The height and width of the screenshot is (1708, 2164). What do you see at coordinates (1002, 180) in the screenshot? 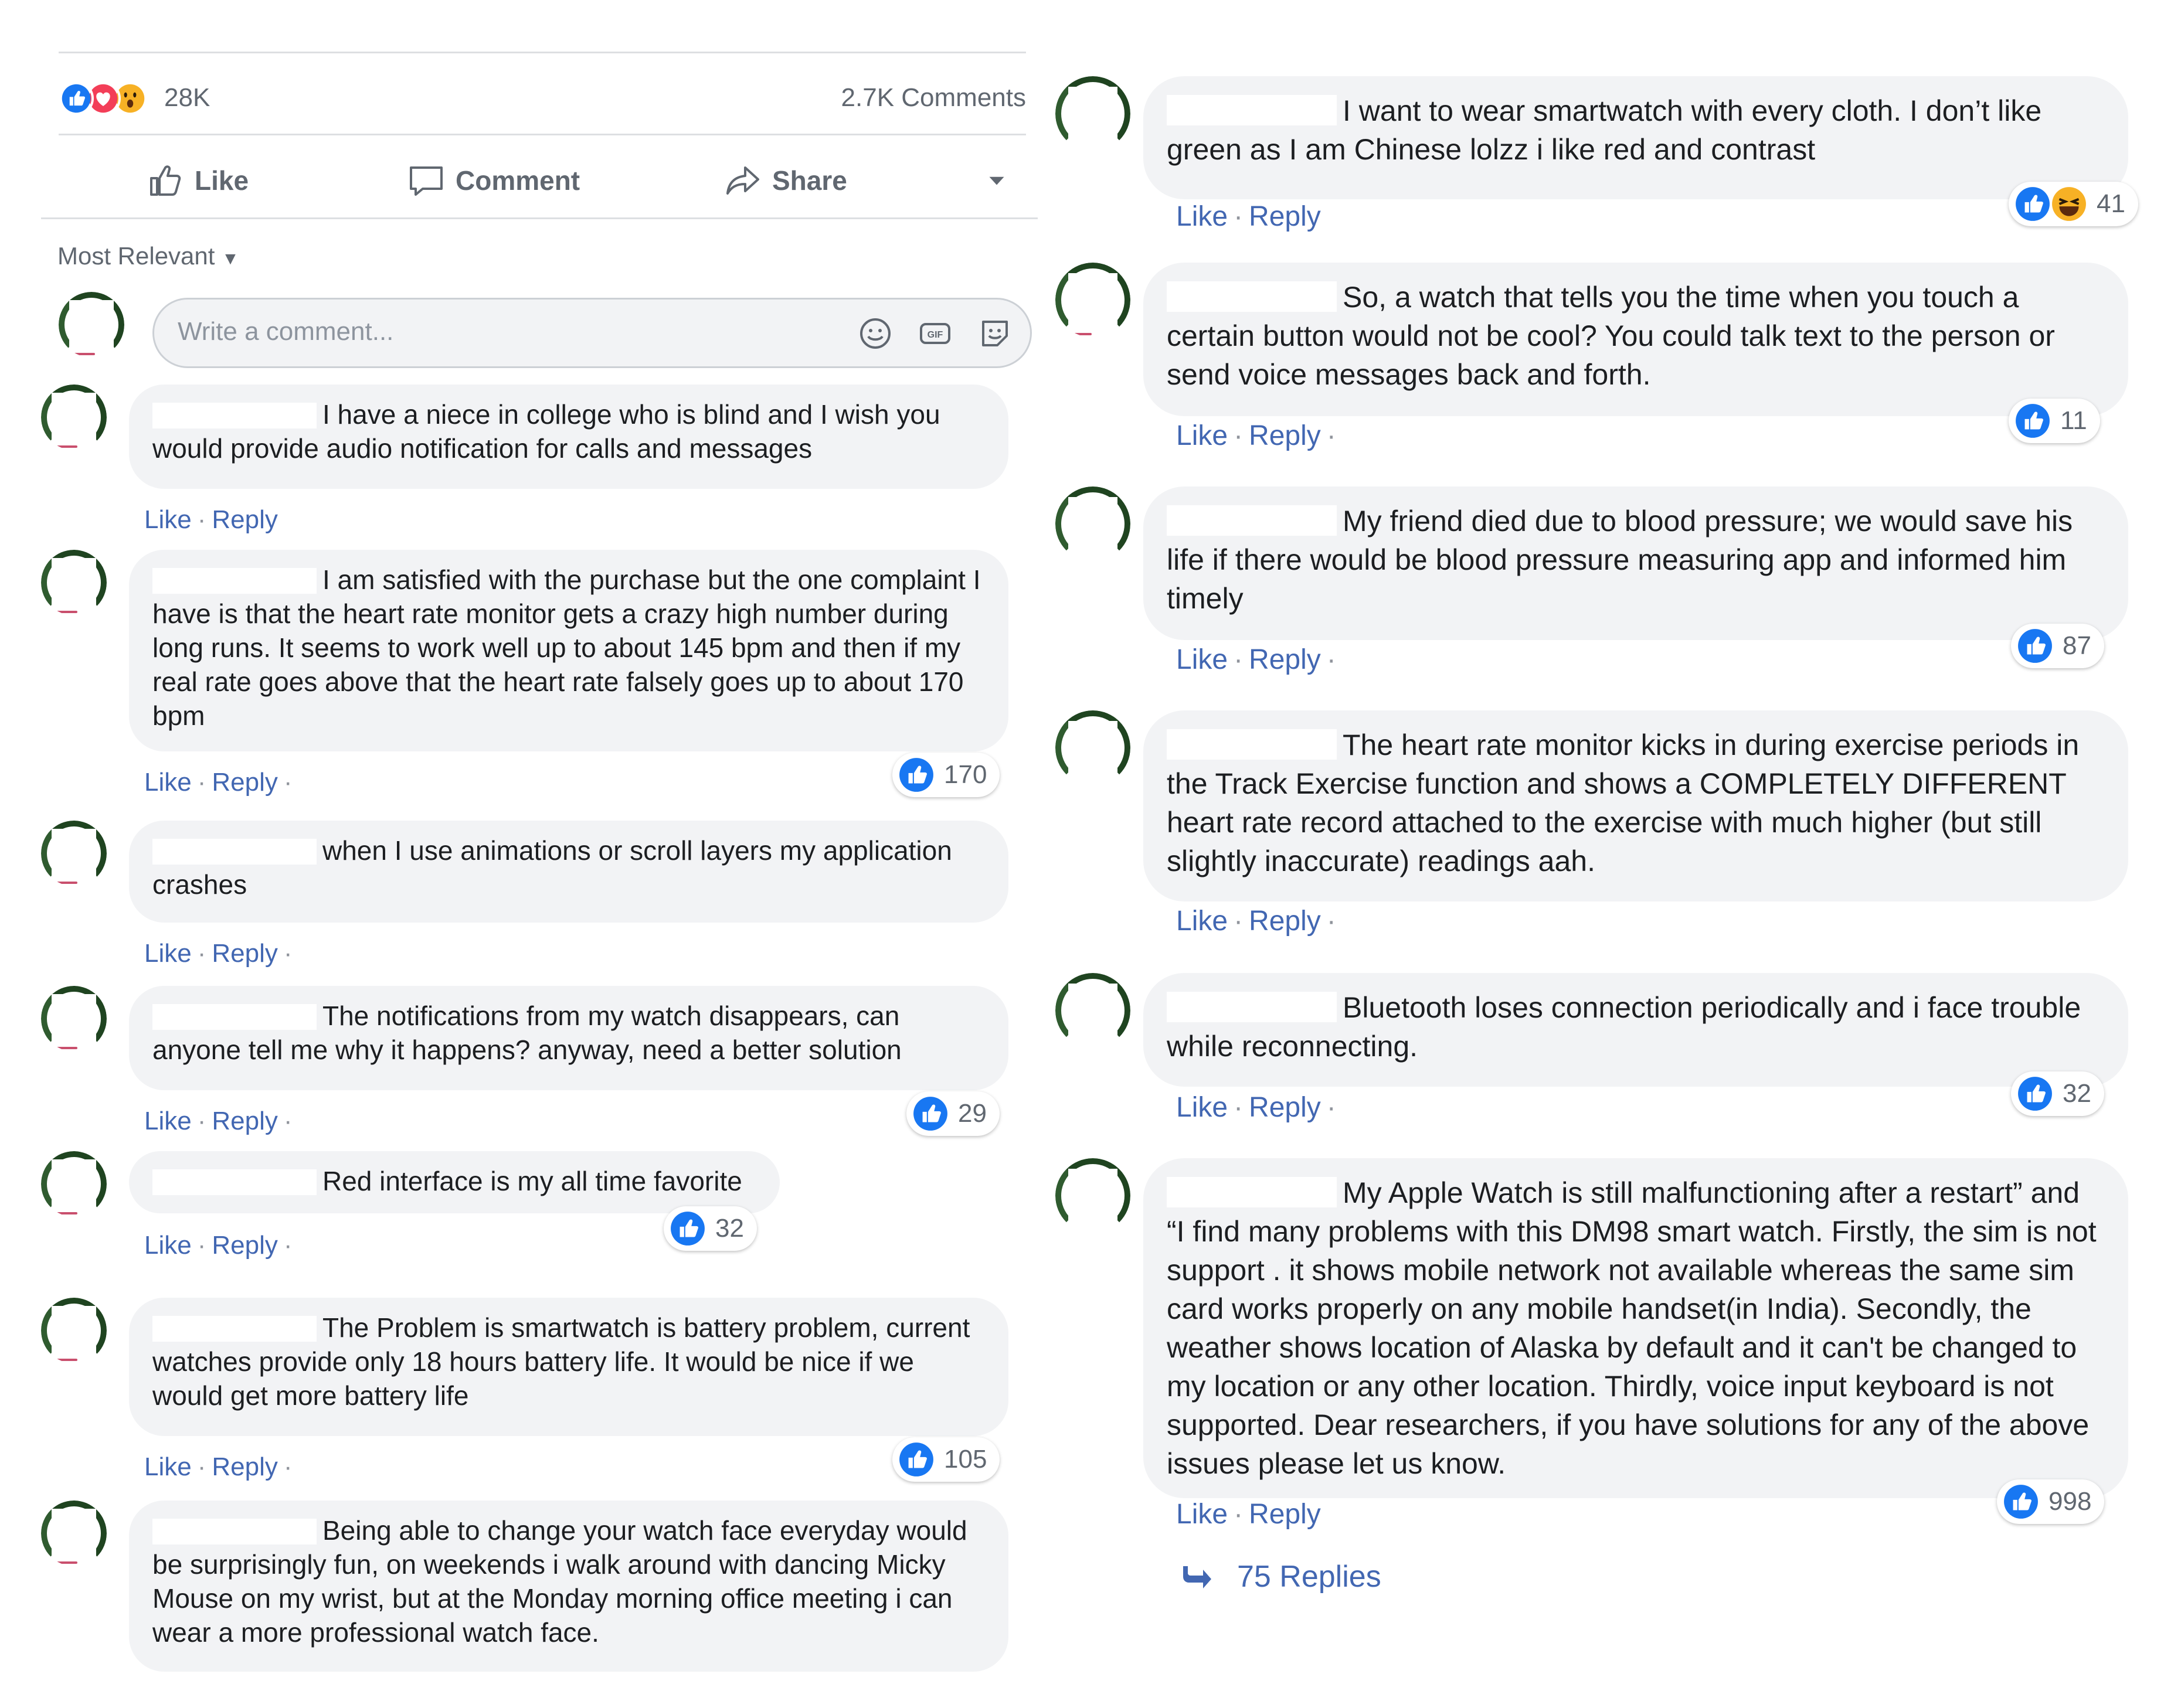
I see `share-options-dropdown` at bounding box center [1002, 180].